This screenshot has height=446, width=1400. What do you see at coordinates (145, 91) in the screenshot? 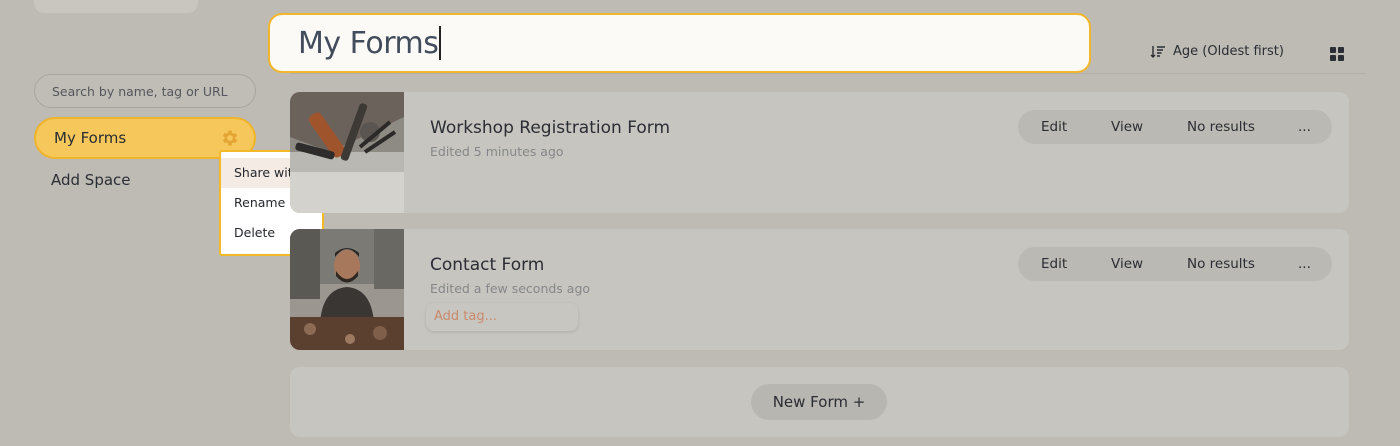
I see `search-input` at bounding box center [145, 91].